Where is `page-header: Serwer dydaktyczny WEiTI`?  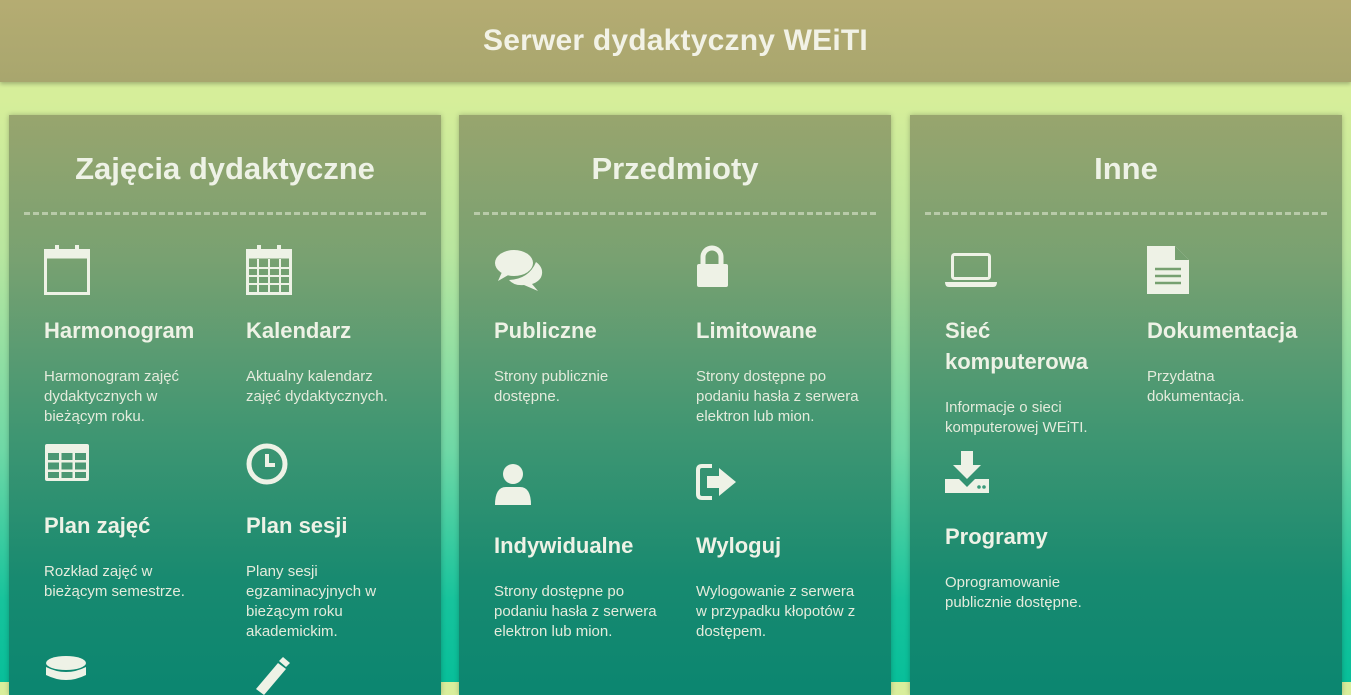
page-header: Serwer dydaktyczny WEiTI is located at coordinates (675, 41).